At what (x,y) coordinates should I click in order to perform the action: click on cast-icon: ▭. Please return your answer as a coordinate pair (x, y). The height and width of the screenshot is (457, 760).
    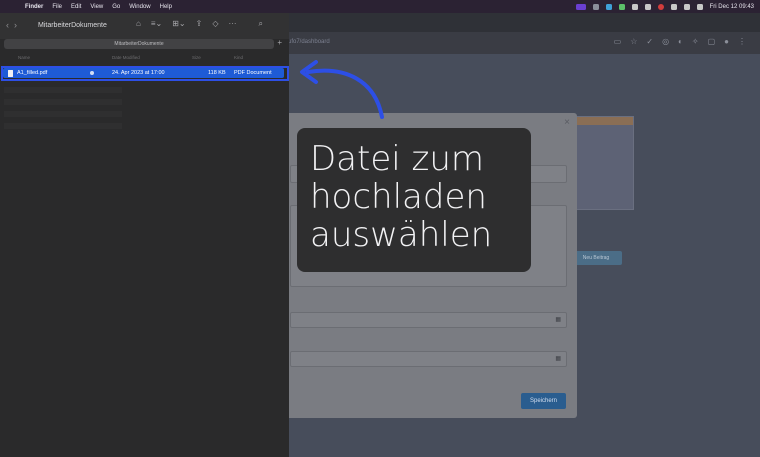
    Looking at the image, I should click on (618, 41).